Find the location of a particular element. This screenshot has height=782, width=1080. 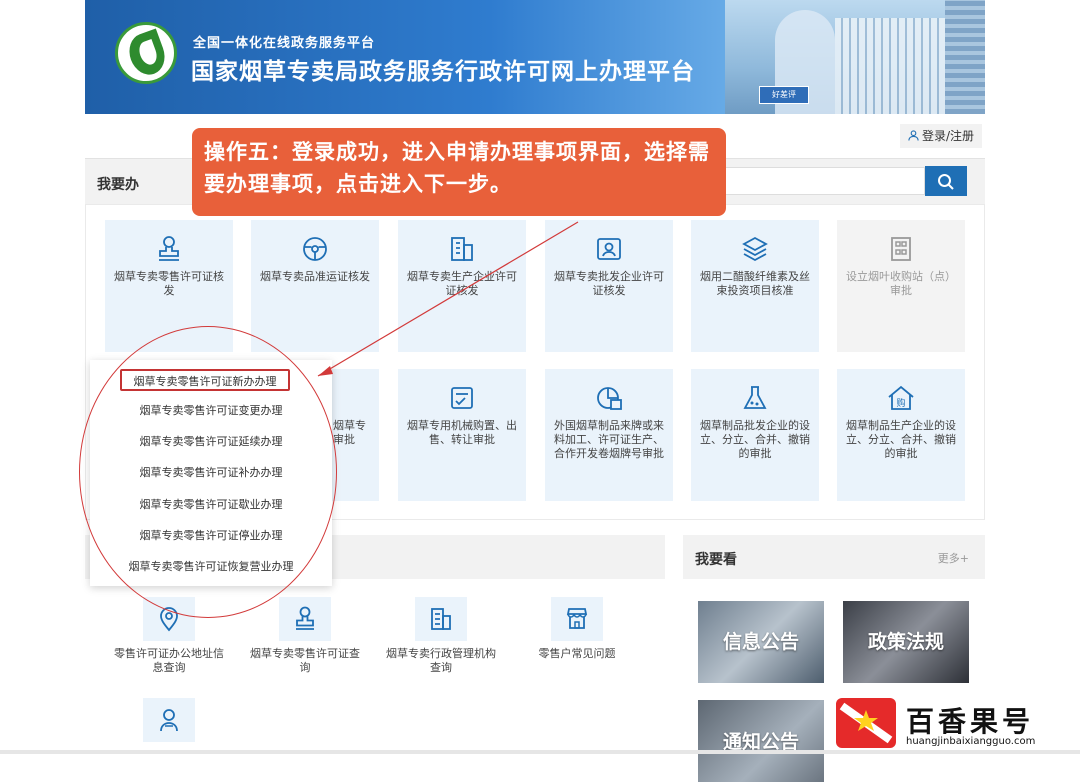

tile-label: 设立烟叶收购站（点）审批 is located at coordinates (901, 283).